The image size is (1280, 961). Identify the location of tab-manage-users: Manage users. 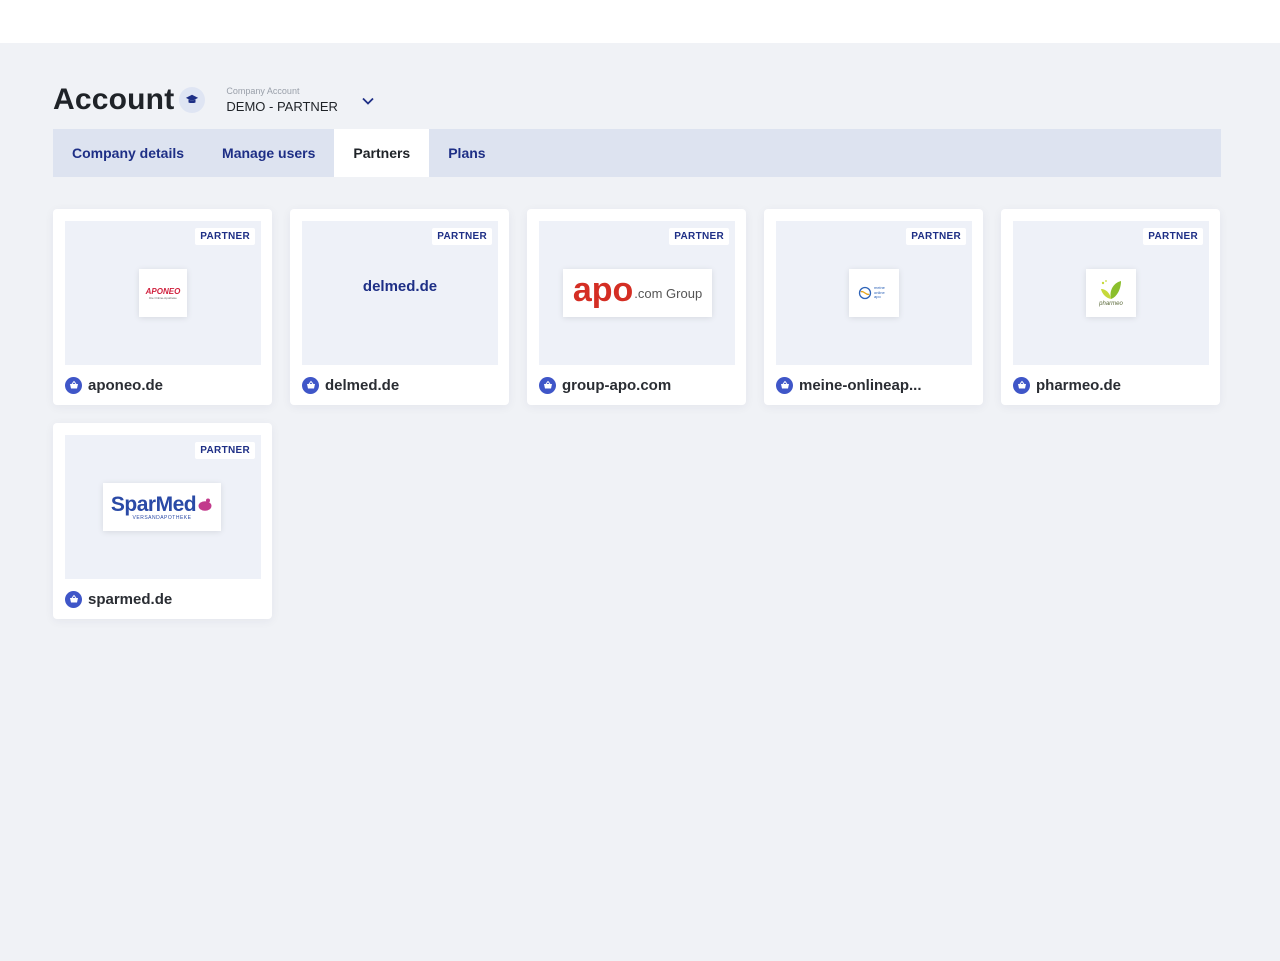
(268, 153).